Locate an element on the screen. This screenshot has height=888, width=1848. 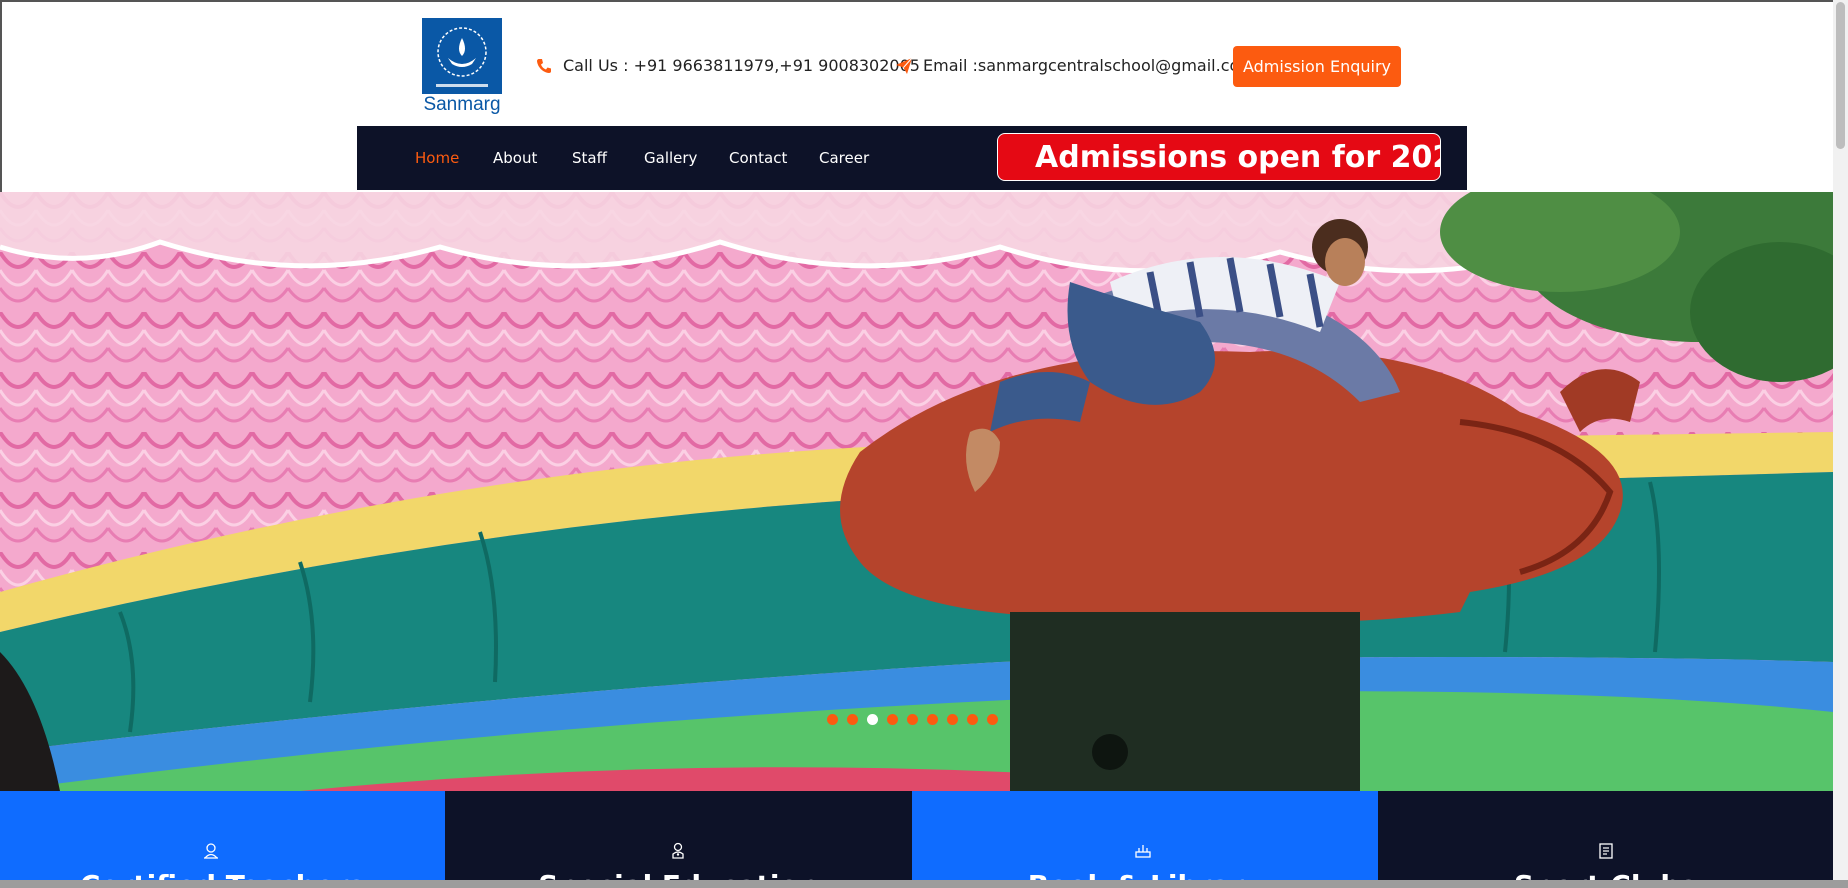
feature-title: Certified Teachers is located at coordinates (222, 874).